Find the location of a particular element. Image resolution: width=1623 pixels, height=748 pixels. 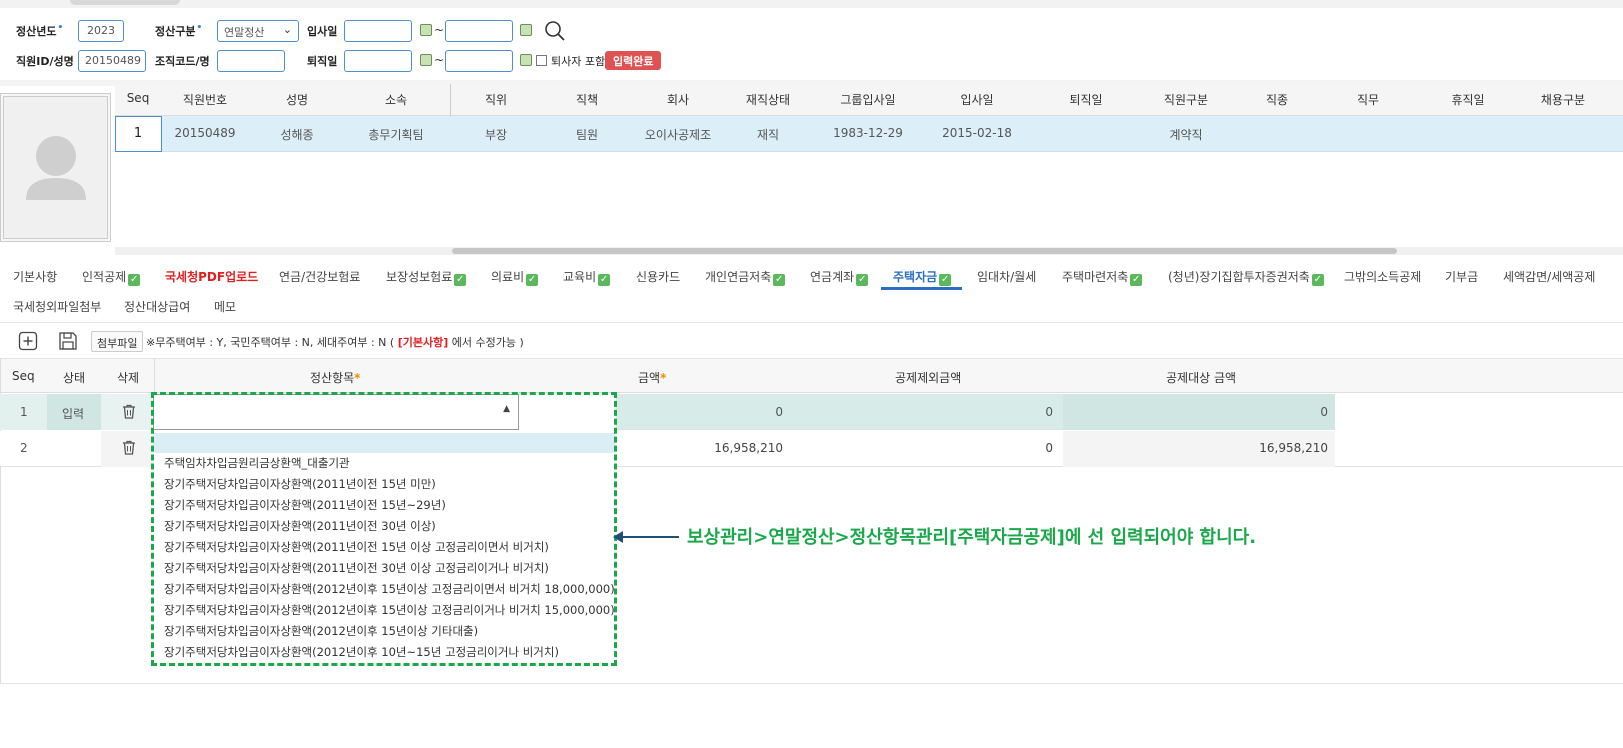

tab-medical: 의료비 ✓ is located at coordinates (515, 277).